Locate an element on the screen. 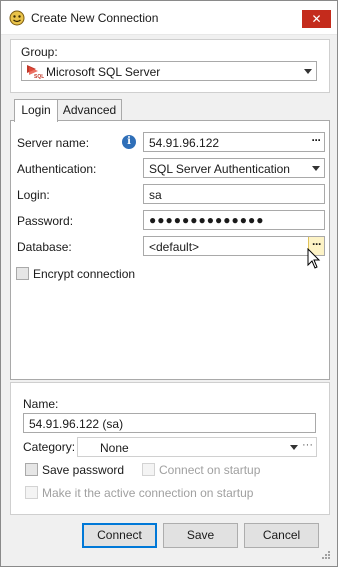 The image size is (338, 567). group-label: Group: is located at coordinates (39, 52).